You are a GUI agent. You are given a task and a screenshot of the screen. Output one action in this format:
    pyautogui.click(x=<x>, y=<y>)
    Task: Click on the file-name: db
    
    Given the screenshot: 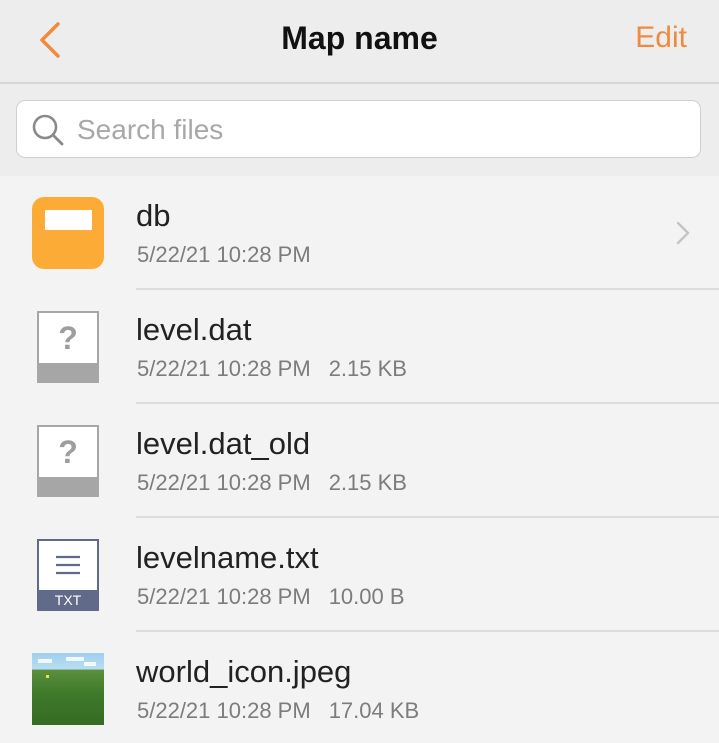 What is the action you would take?
    pyautogui.click(x=153, y=215)
    